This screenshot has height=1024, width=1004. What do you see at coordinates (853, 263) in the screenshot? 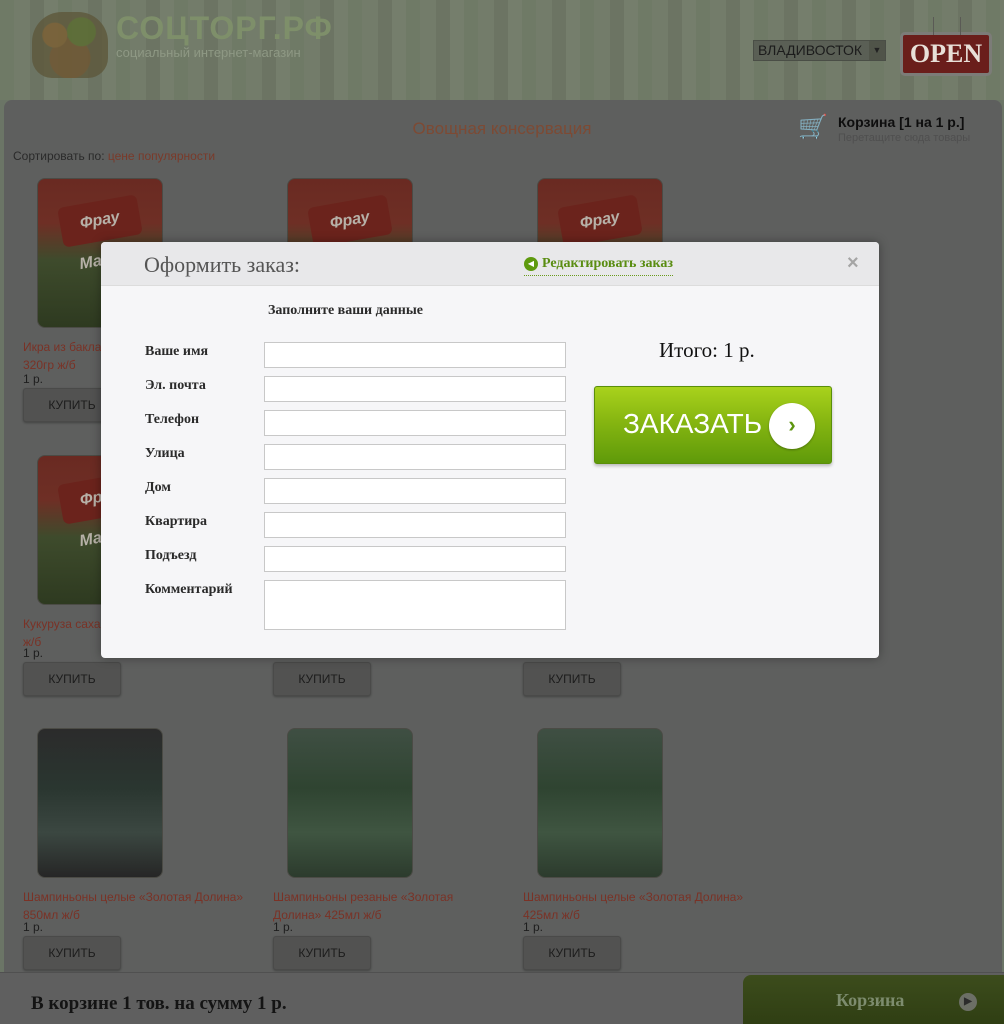
I see `close-icon: ×` at bounding box center [853, 263].